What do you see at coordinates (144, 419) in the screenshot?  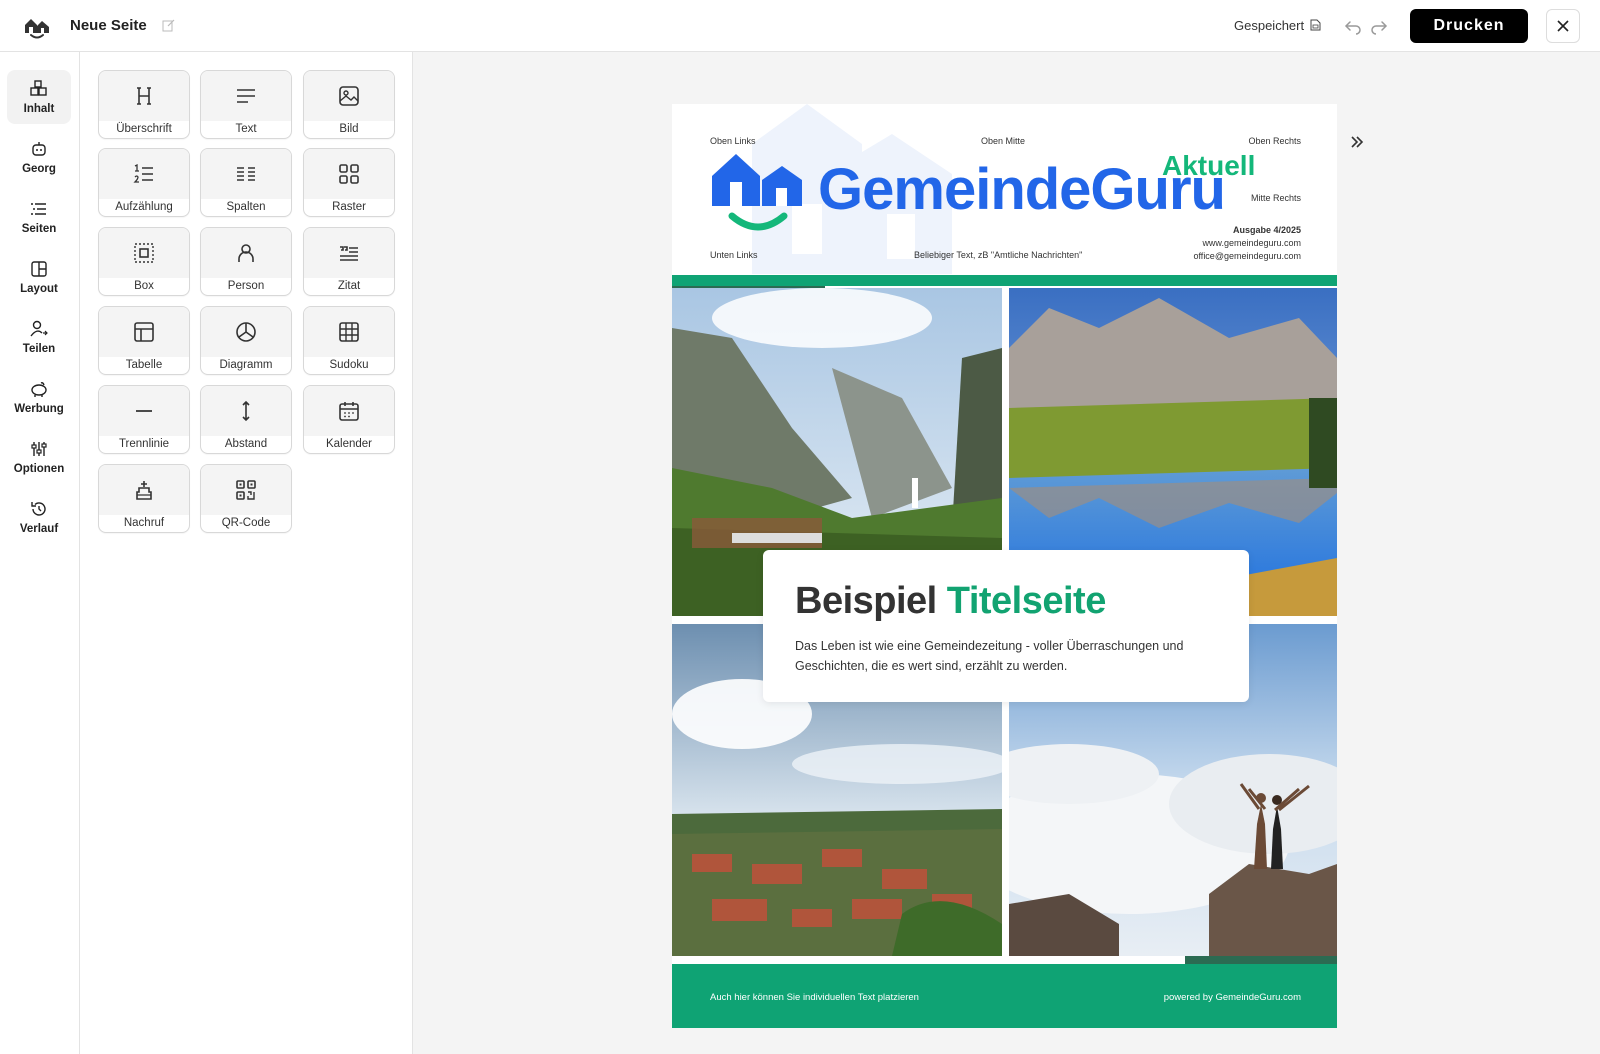 I see `block-trennlinie: Trennlinie` at bounding box center [144, 419].